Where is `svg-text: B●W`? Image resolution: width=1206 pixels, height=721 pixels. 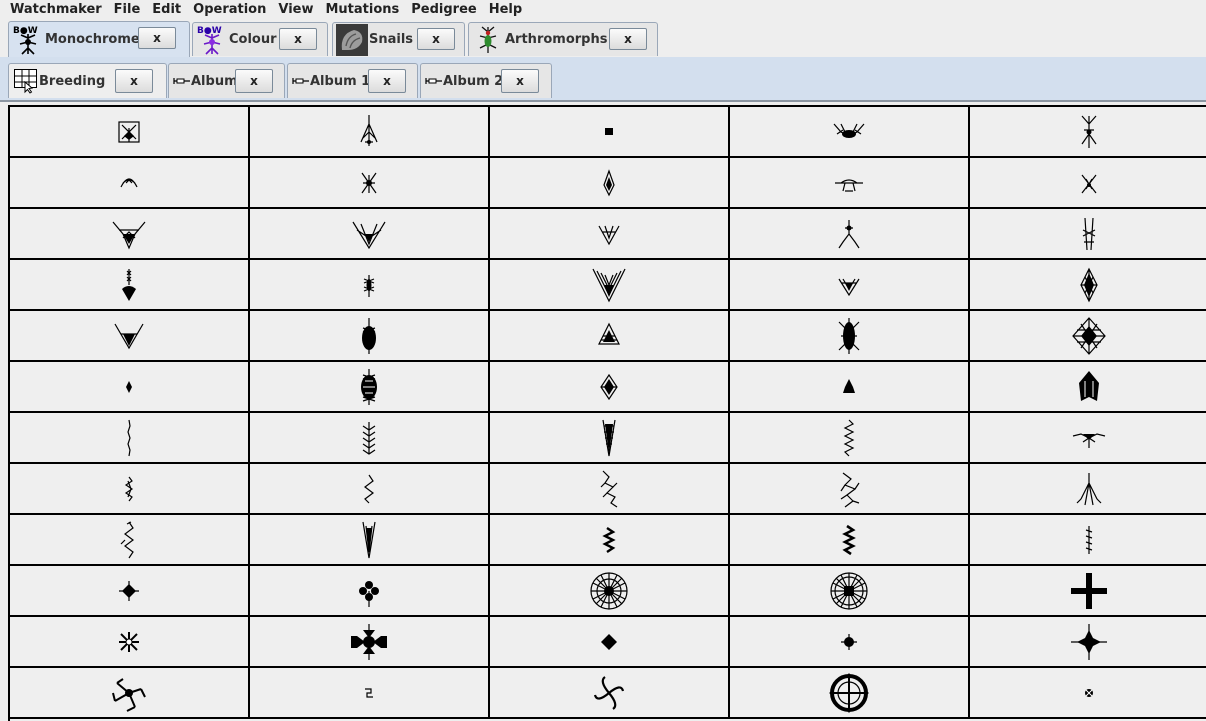 svg-text: B●W is located at coordinates (209, 31).